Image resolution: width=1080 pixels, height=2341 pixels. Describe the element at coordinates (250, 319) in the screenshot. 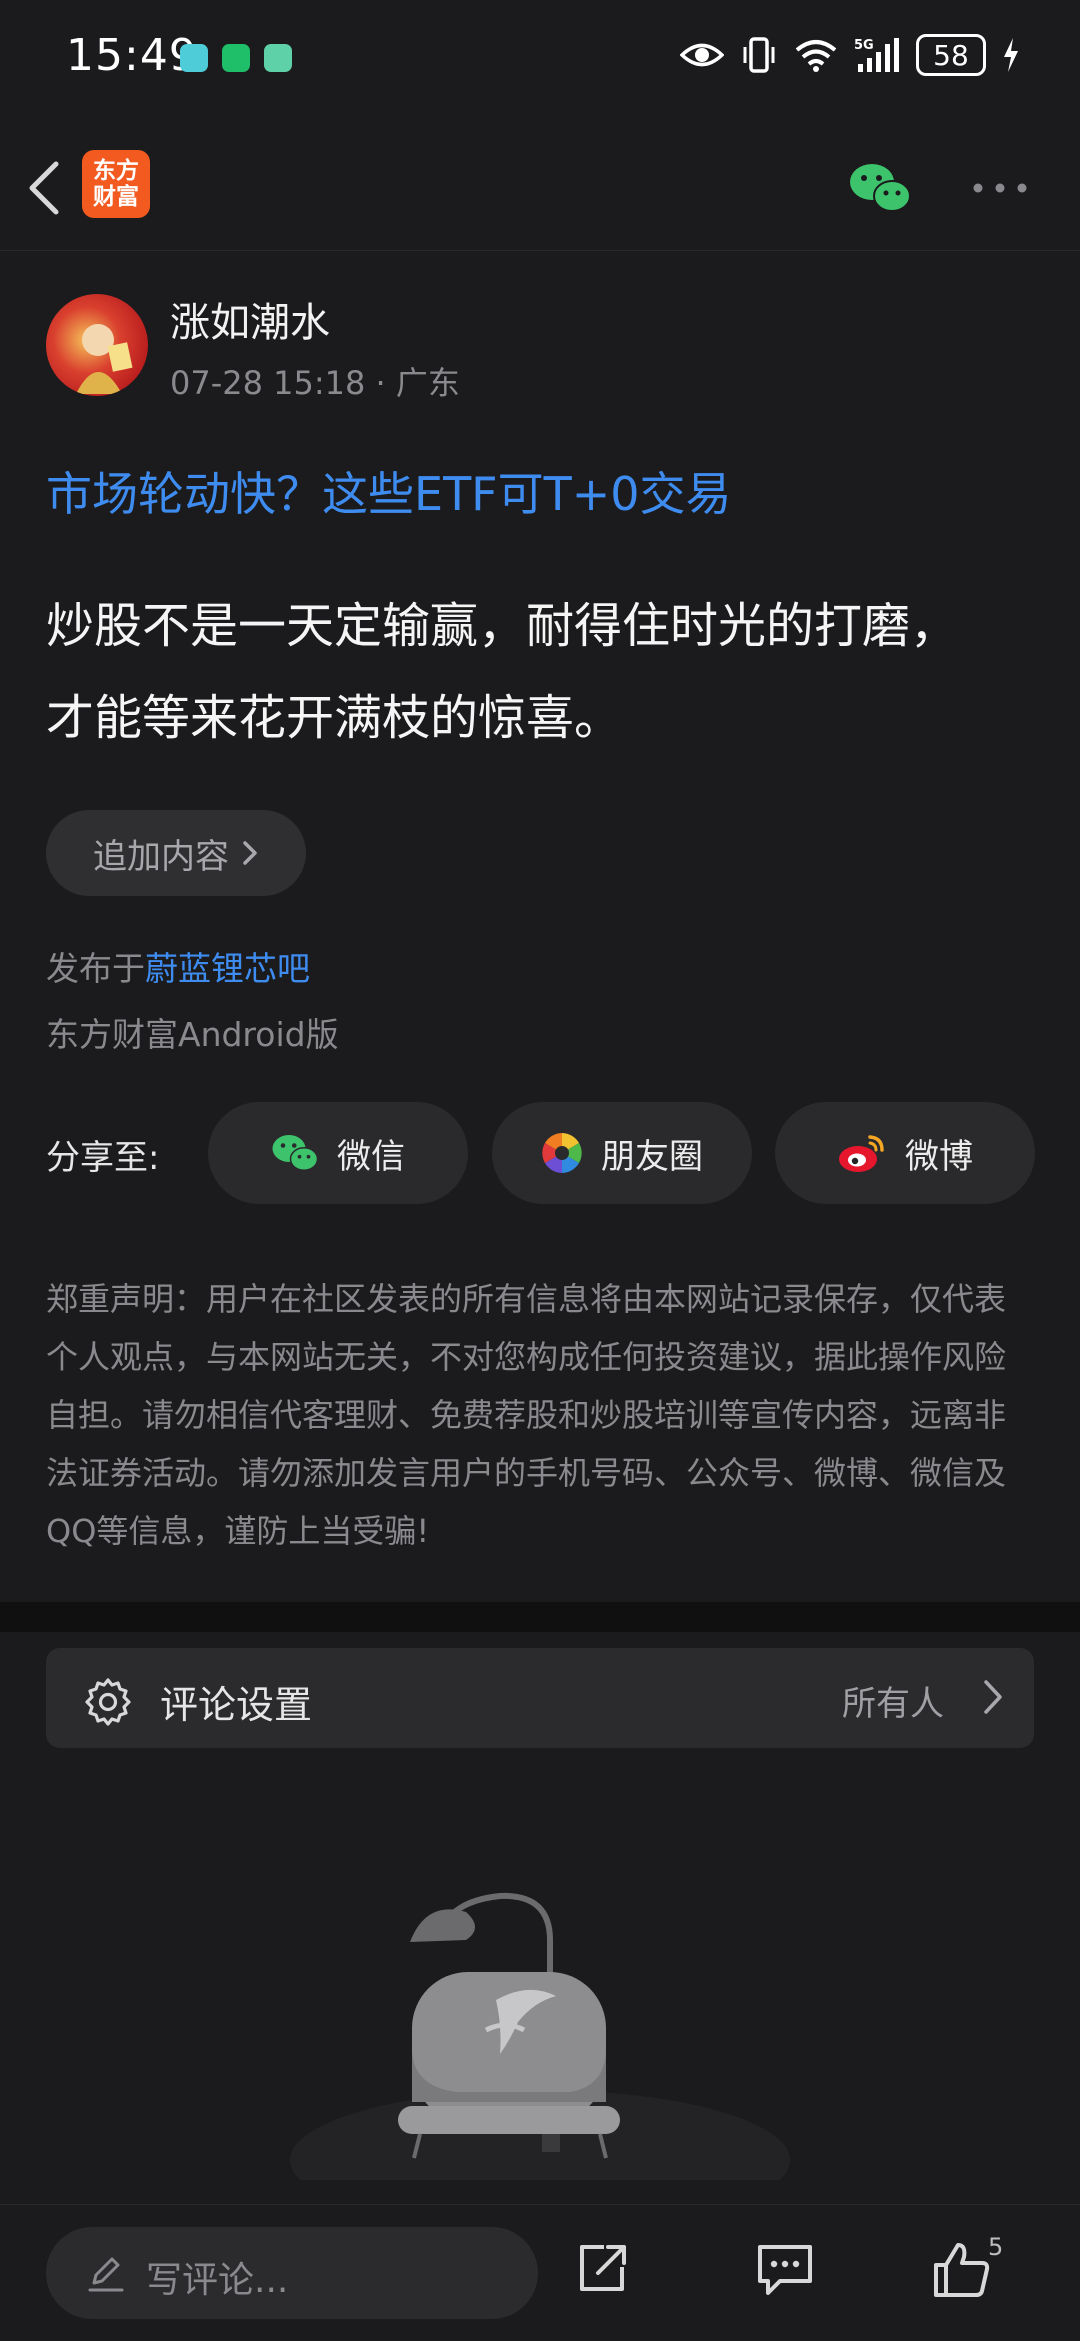

I see `author-name: 涨如潮水` at that location.